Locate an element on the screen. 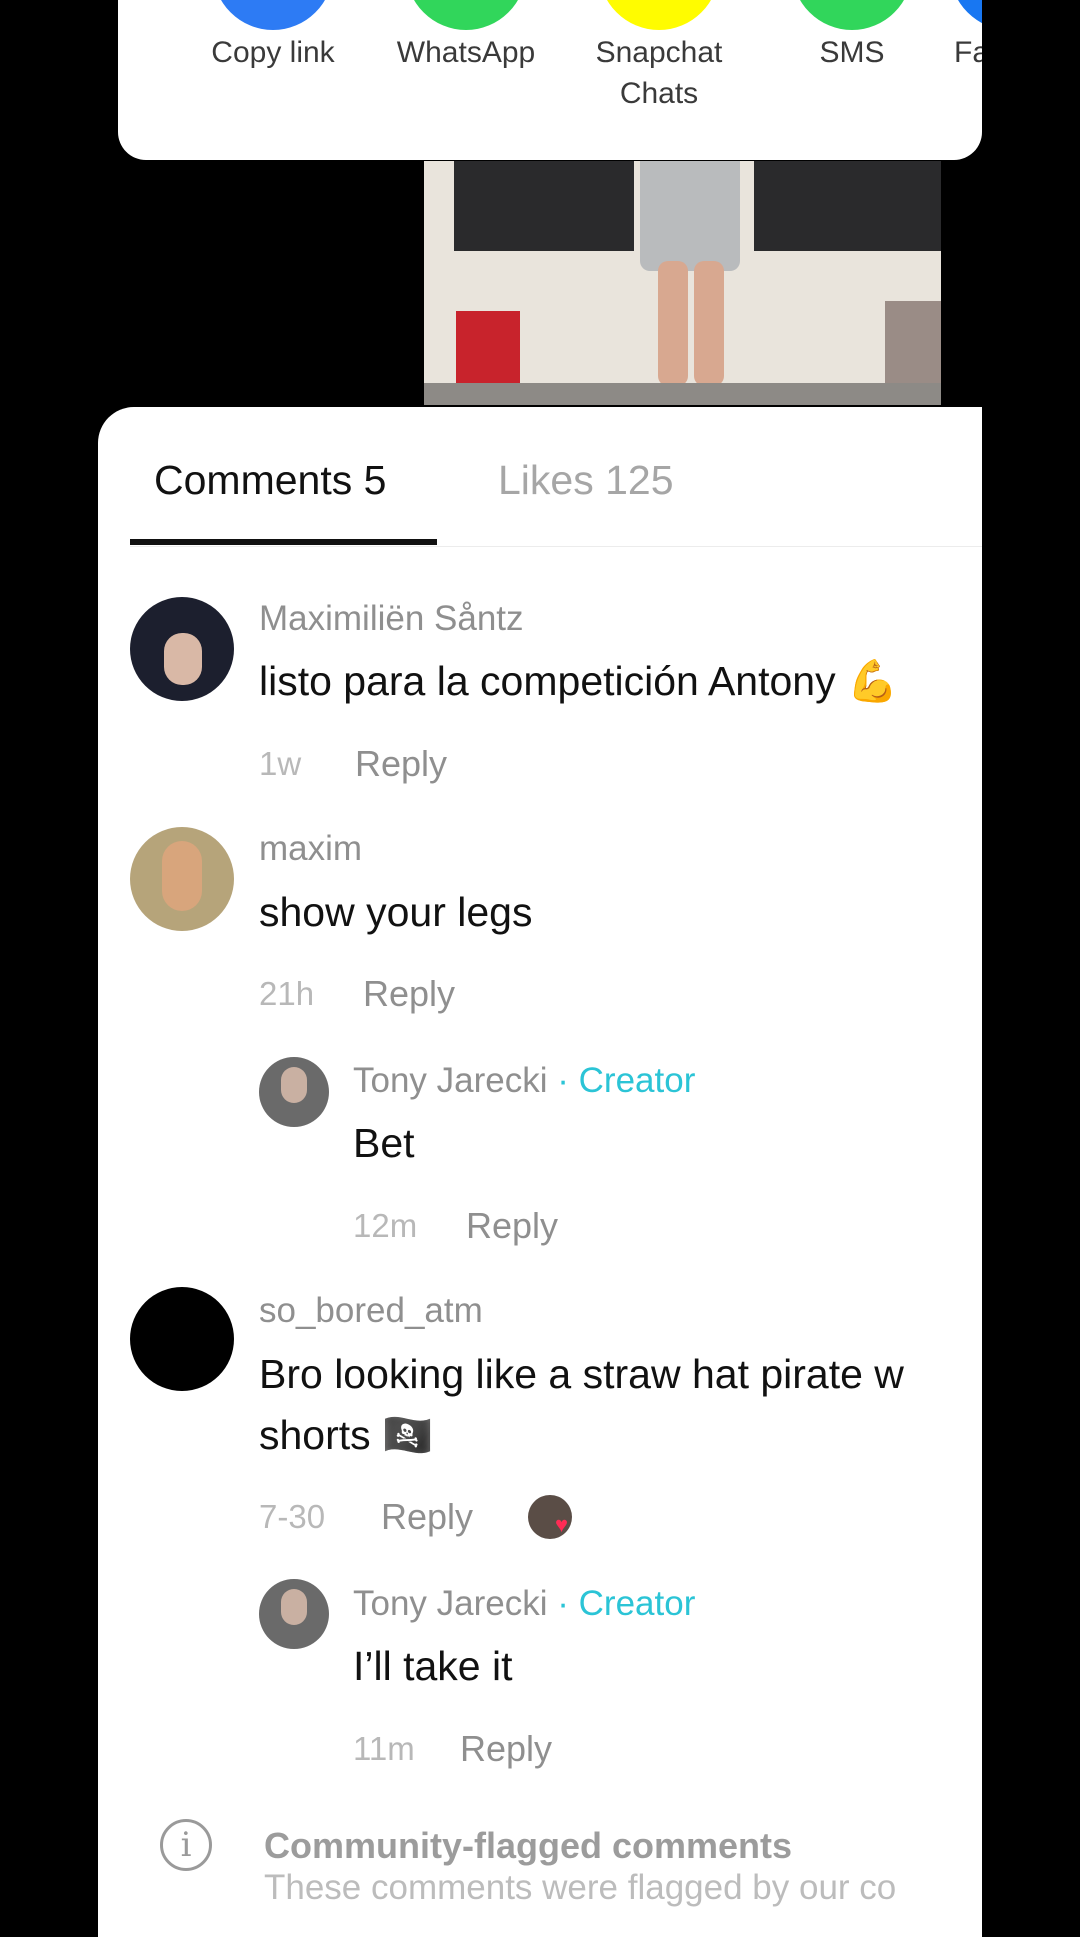 The width and height of the screenshot is (1080, 1937). share-copy-link: Copy link is located at coordinates (273, 36).